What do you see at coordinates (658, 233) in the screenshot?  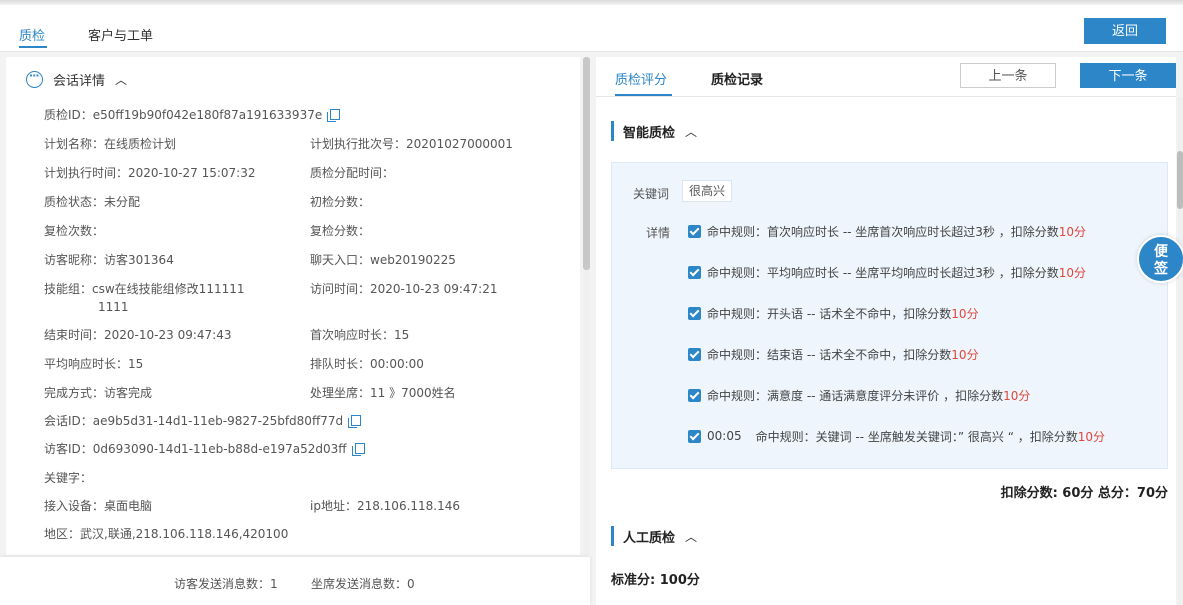 I see `detail-label: 详情` at bounding box center [658, 233].